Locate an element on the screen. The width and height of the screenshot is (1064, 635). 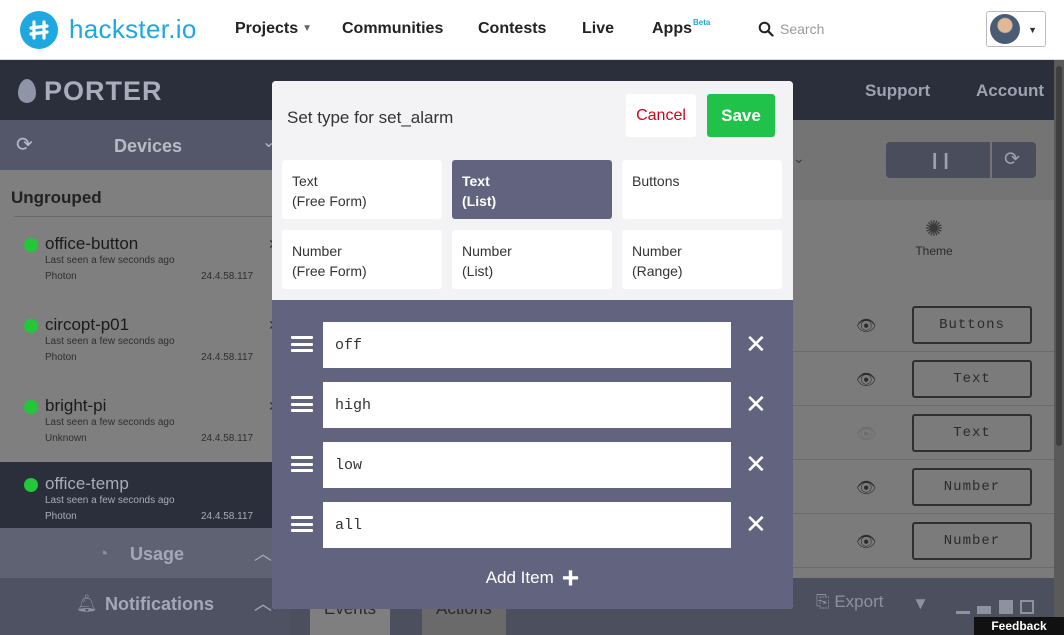
porter-drop-icon is located at coordinates (27, 91).